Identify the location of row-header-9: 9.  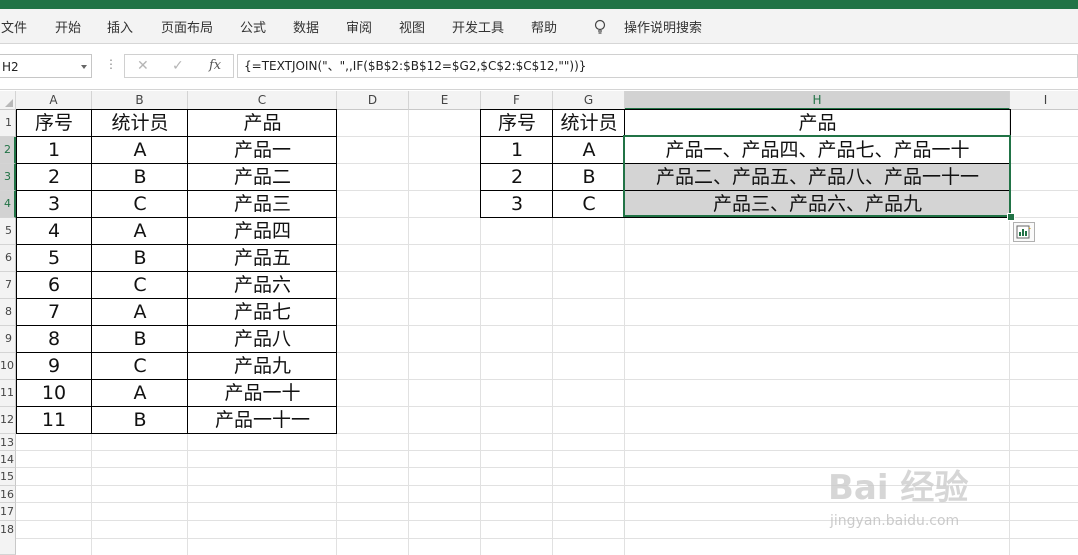
(8, 339).